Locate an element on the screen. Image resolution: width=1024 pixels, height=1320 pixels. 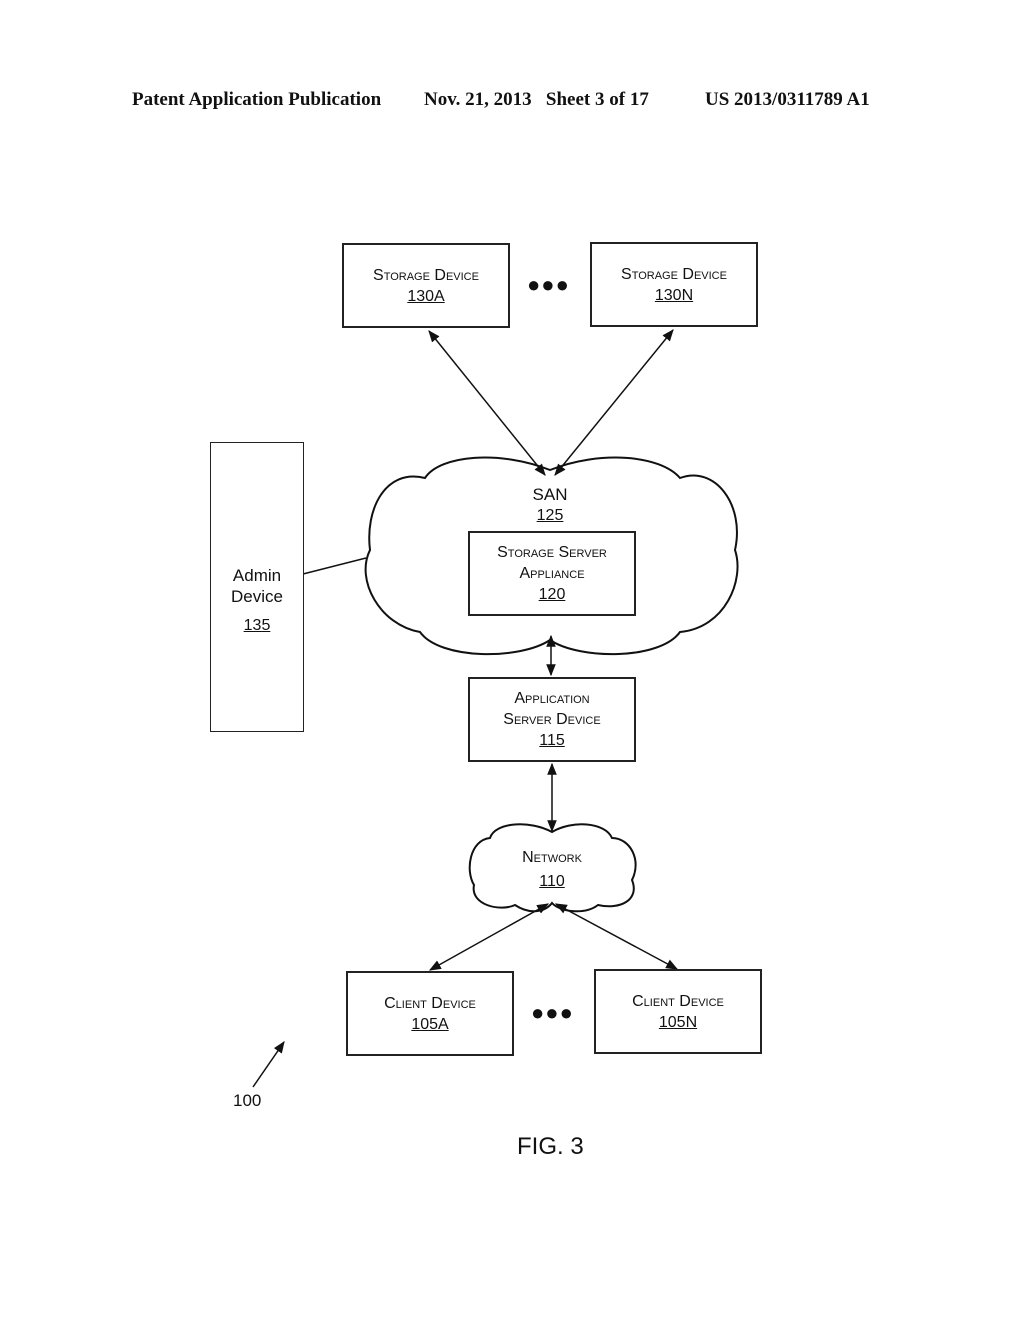
arrow-storage-a-san is located at coordinates (487, 403).